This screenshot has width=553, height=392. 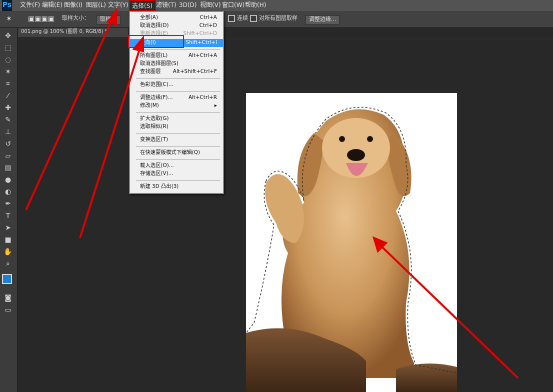 What do you see at coordinates (8, 132) in the screenshot?
I see `clone-stamp-tool-icon: ⊥` at bounding box center [8, 132].